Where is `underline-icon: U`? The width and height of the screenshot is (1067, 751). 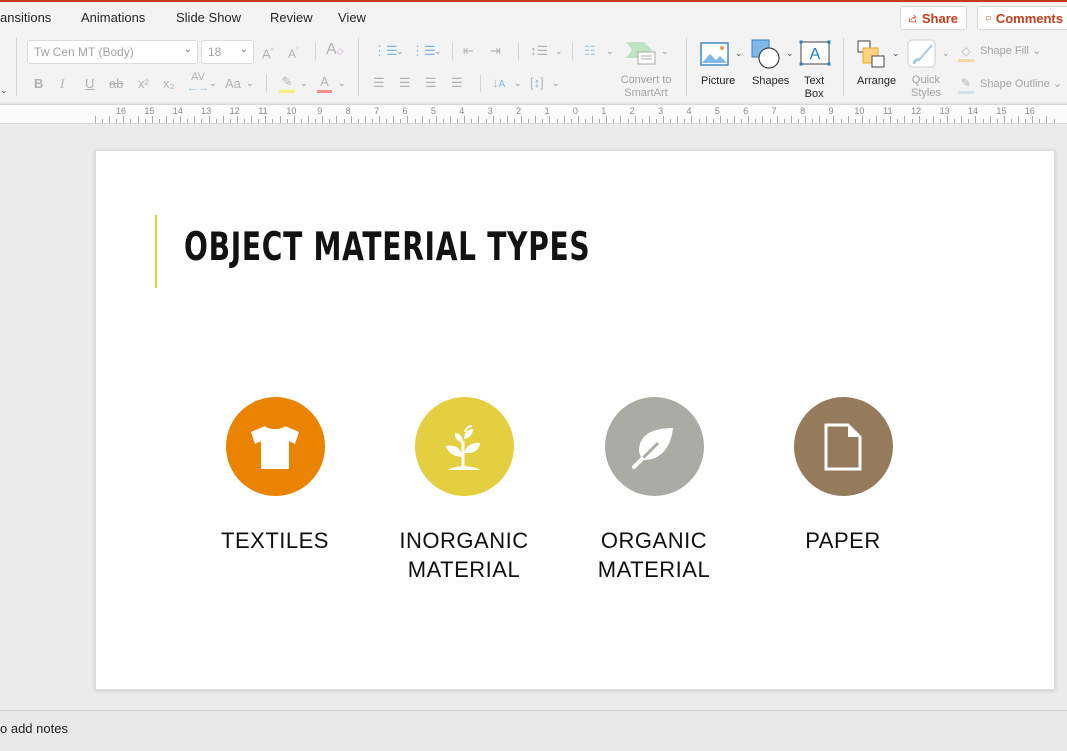
underline-icon: U is located at coordinates (89, 84).